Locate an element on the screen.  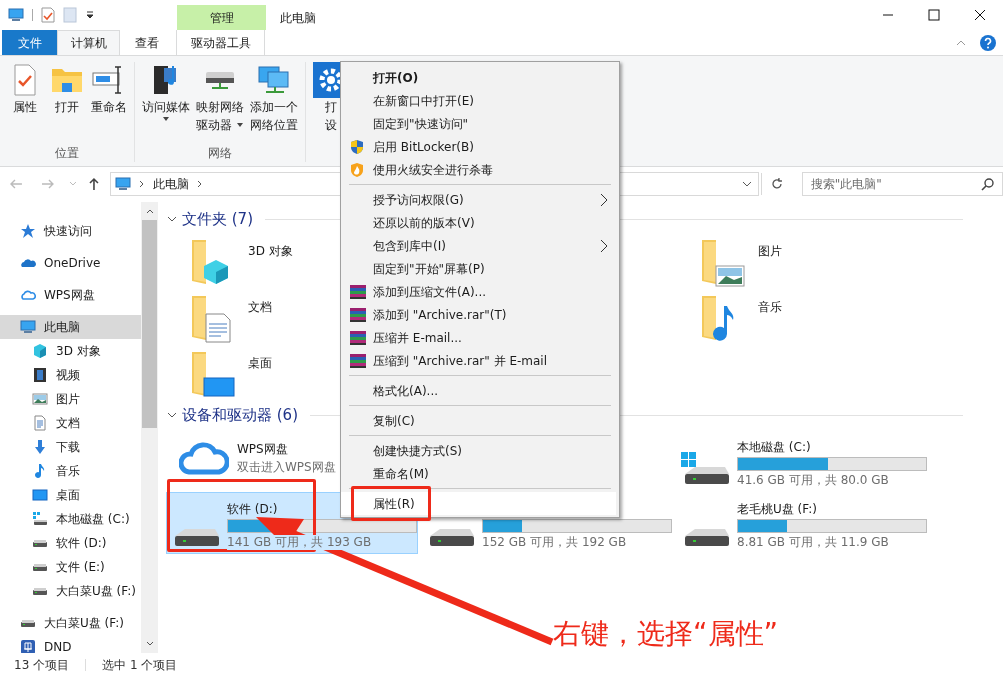
annotation-text: 右键，选择“属性” is located at coordinates (665, 634).